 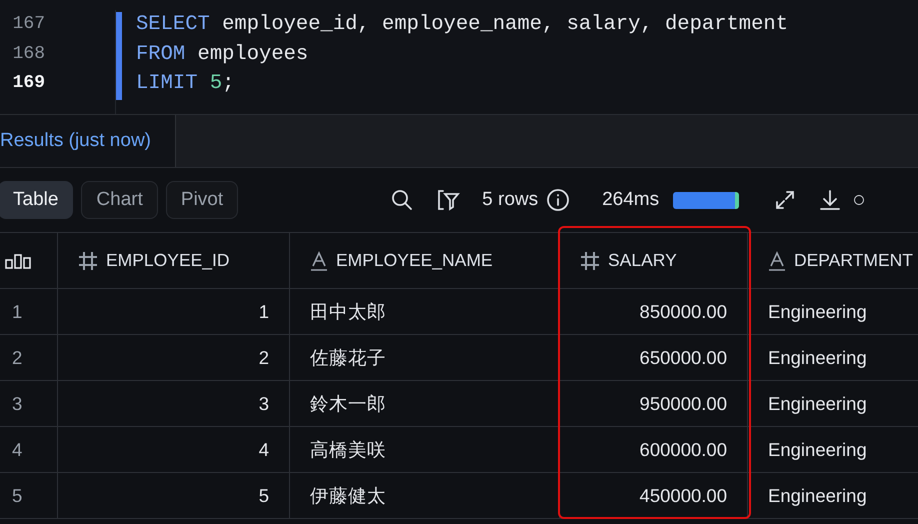 What do you see at coordinates (830, 200) in the screenshot?
I see `download-icon` at bounding box center [830, 200].